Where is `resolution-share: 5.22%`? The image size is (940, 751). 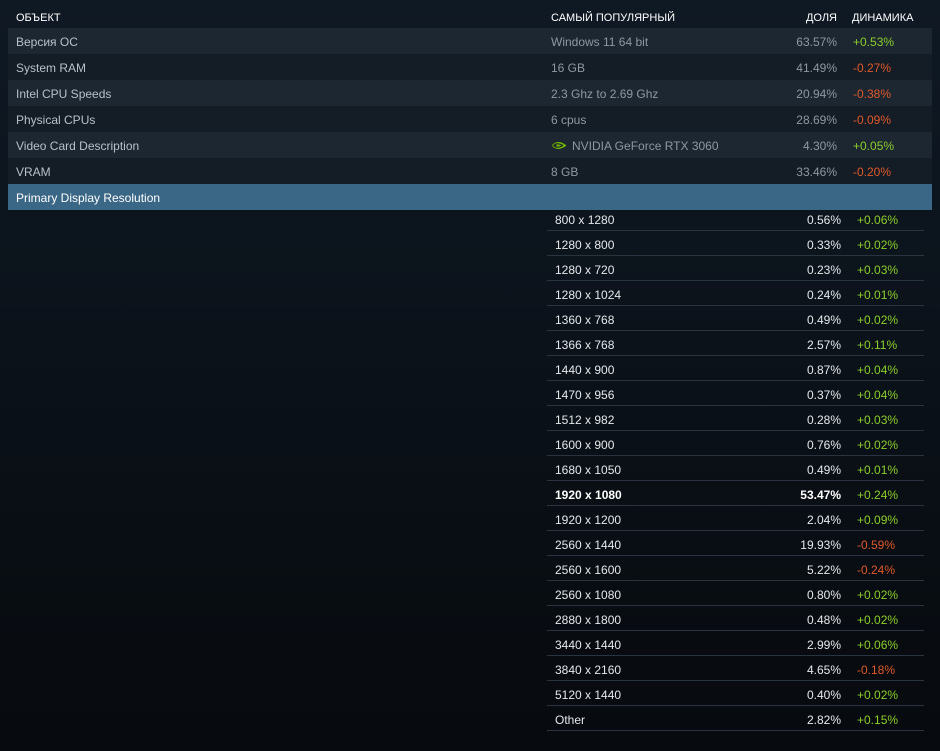
resolution-share: 5.22% is located at coordinates (823, 570).